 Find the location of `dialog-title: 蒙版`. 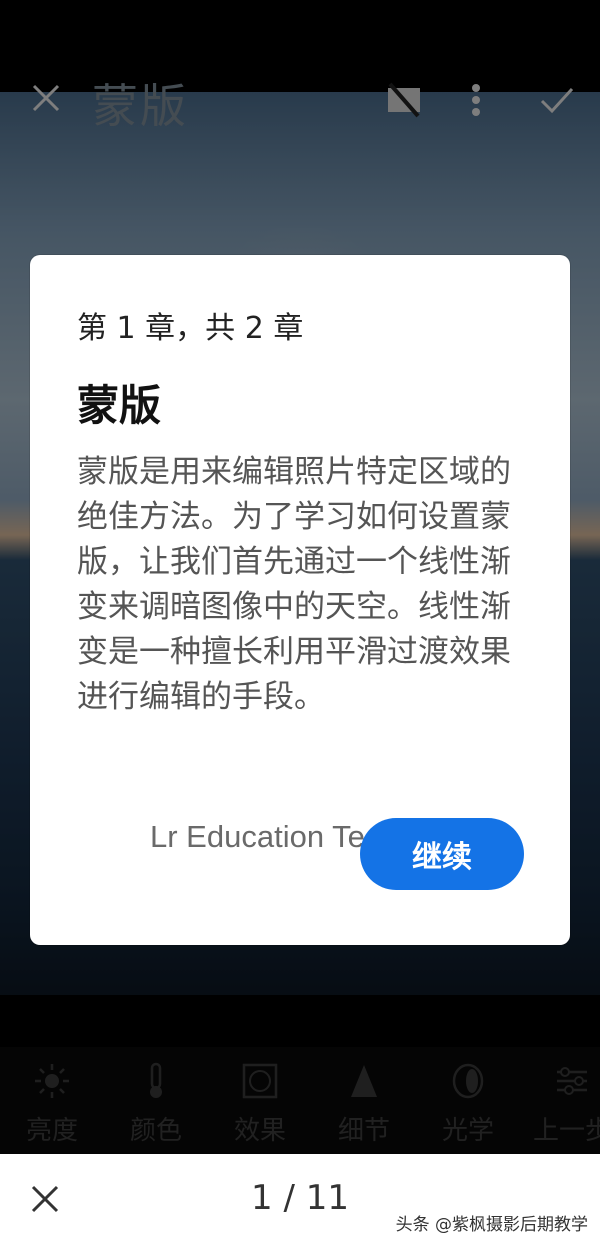

dialog-title: 蒙版 is located at coordinates (119, 405).